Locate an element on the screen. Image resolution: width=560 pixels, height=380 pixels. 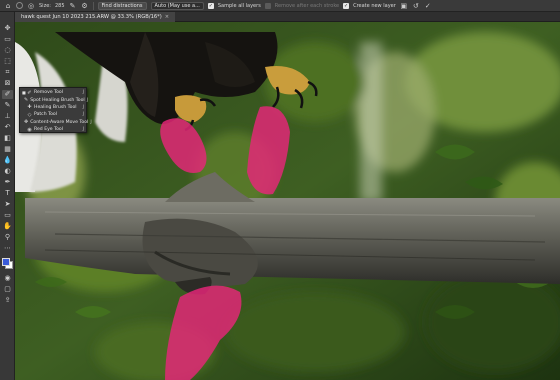
flyout-item-spot-healing: ✎ Spot Healing Brush Tool J is located at coordinates (54, 100).